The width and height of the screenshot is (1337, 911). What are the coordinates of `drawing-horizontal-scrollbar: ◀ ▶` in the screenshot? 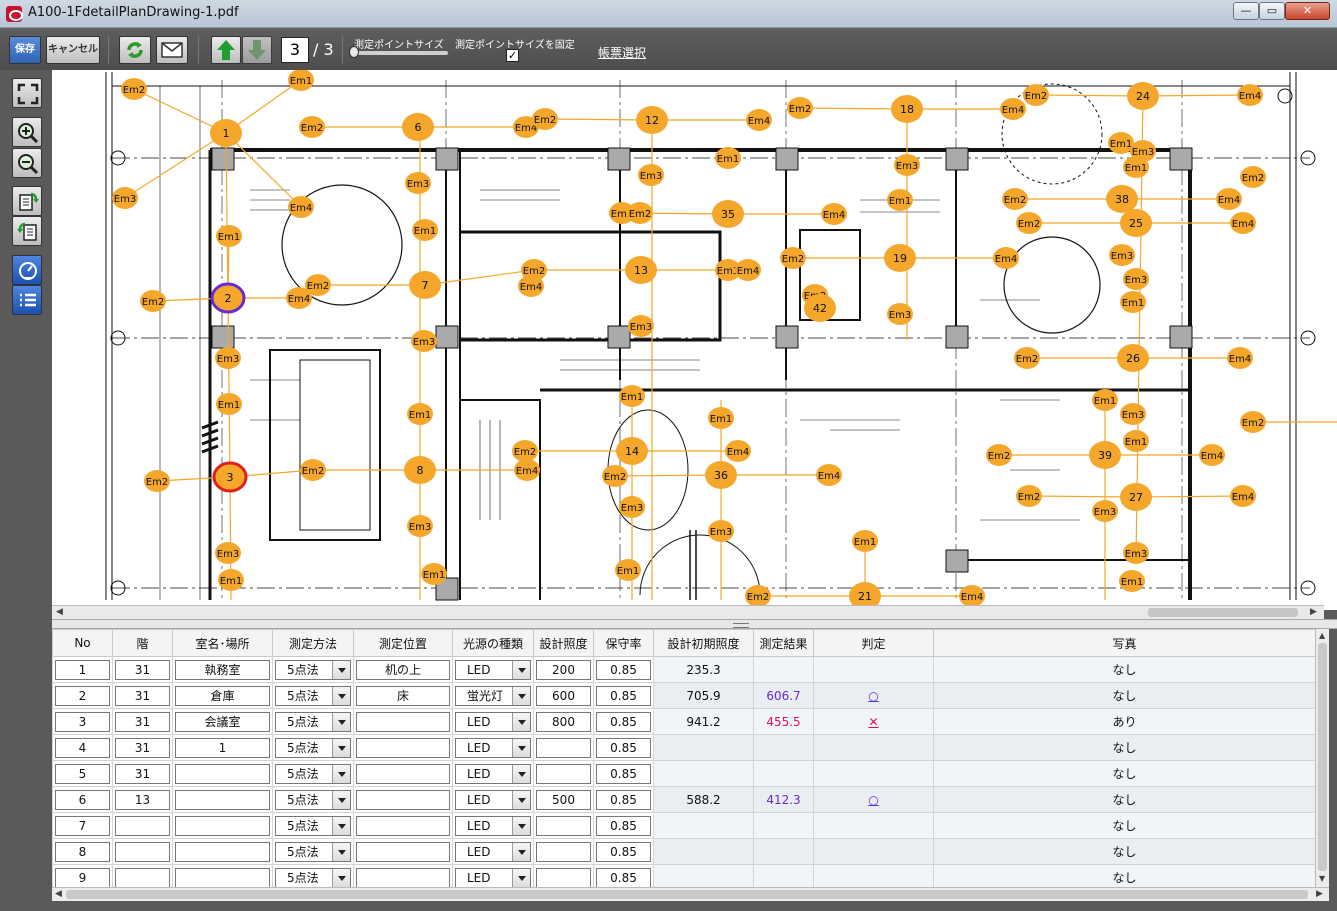 It's located at (688, 612).